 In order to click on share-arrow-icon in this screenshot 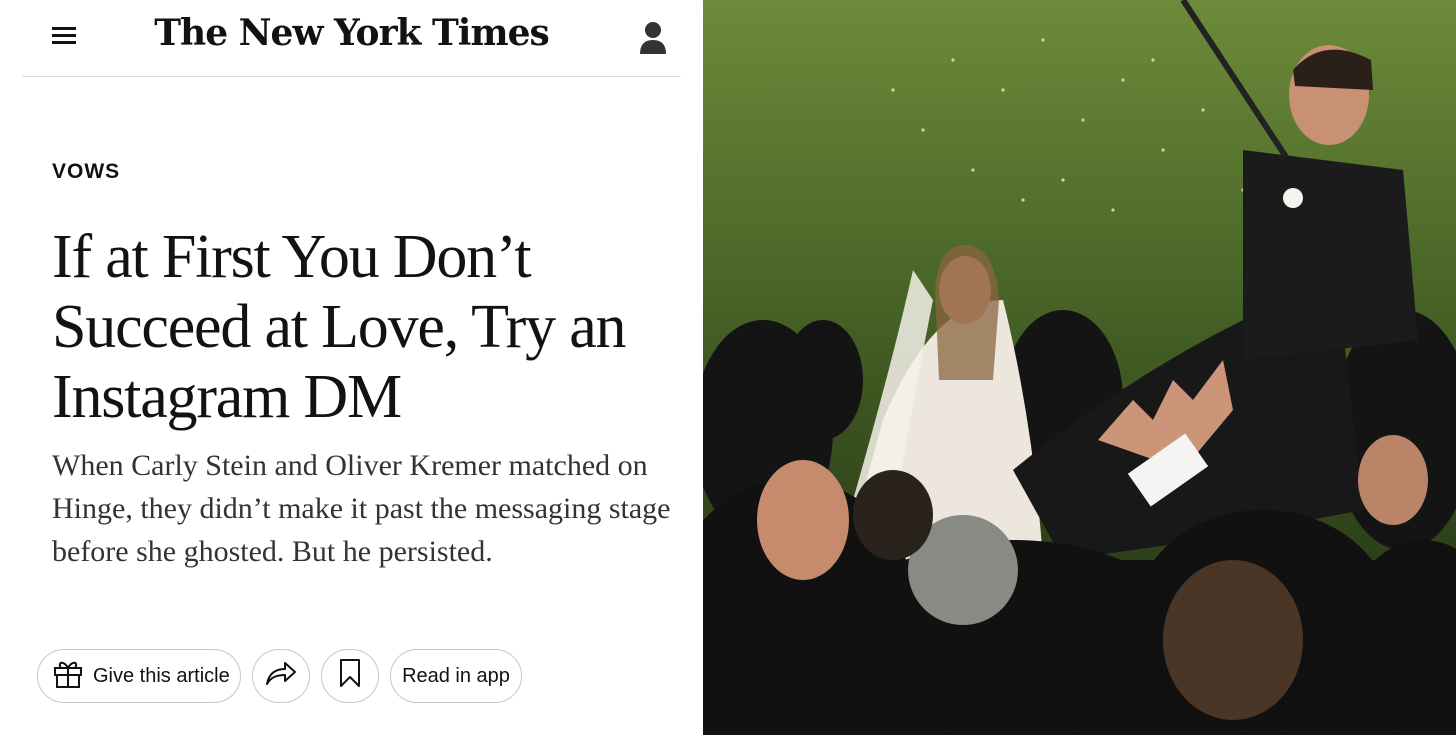, I will do `click(281, 676)`.